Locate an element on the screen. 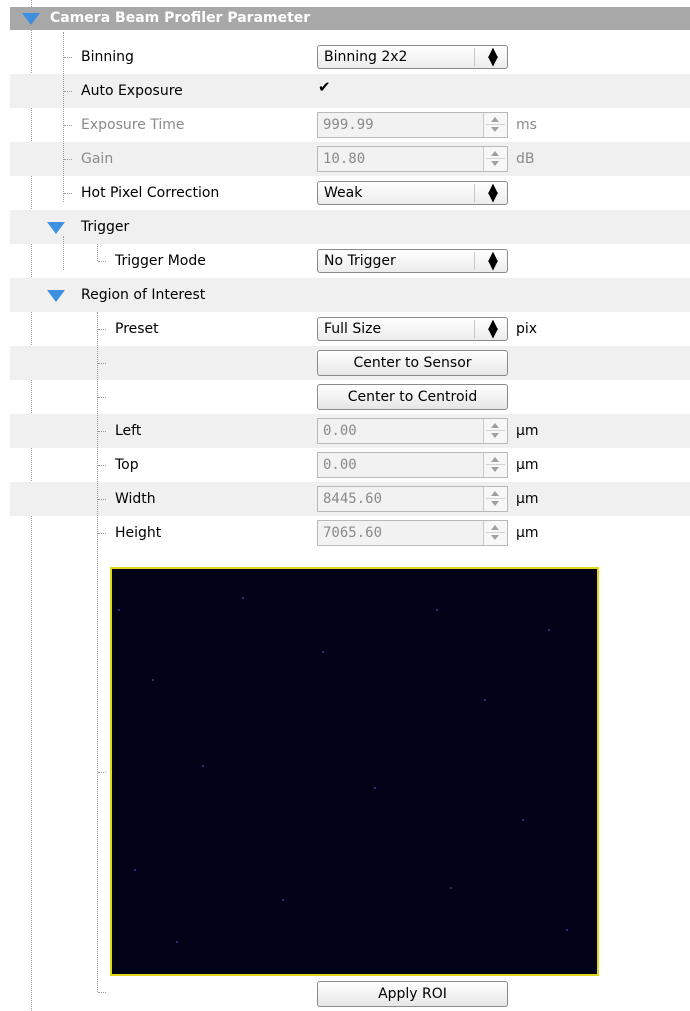 Image resolution: width=690 pixels, height=1011 pixels. top-spinbox: 0.00 is located at coordinates (412, 465).